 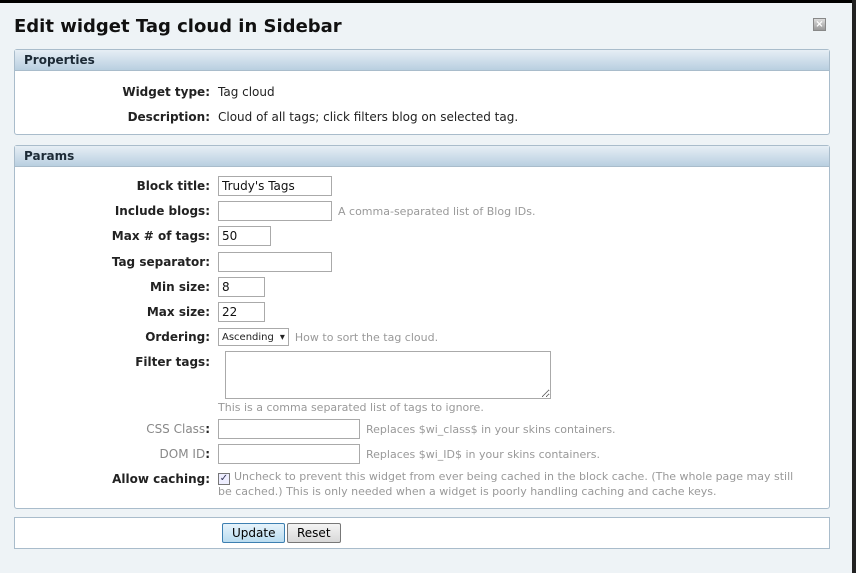 I want to click on min-size-label: Min size:, so click(x=180, y=287).